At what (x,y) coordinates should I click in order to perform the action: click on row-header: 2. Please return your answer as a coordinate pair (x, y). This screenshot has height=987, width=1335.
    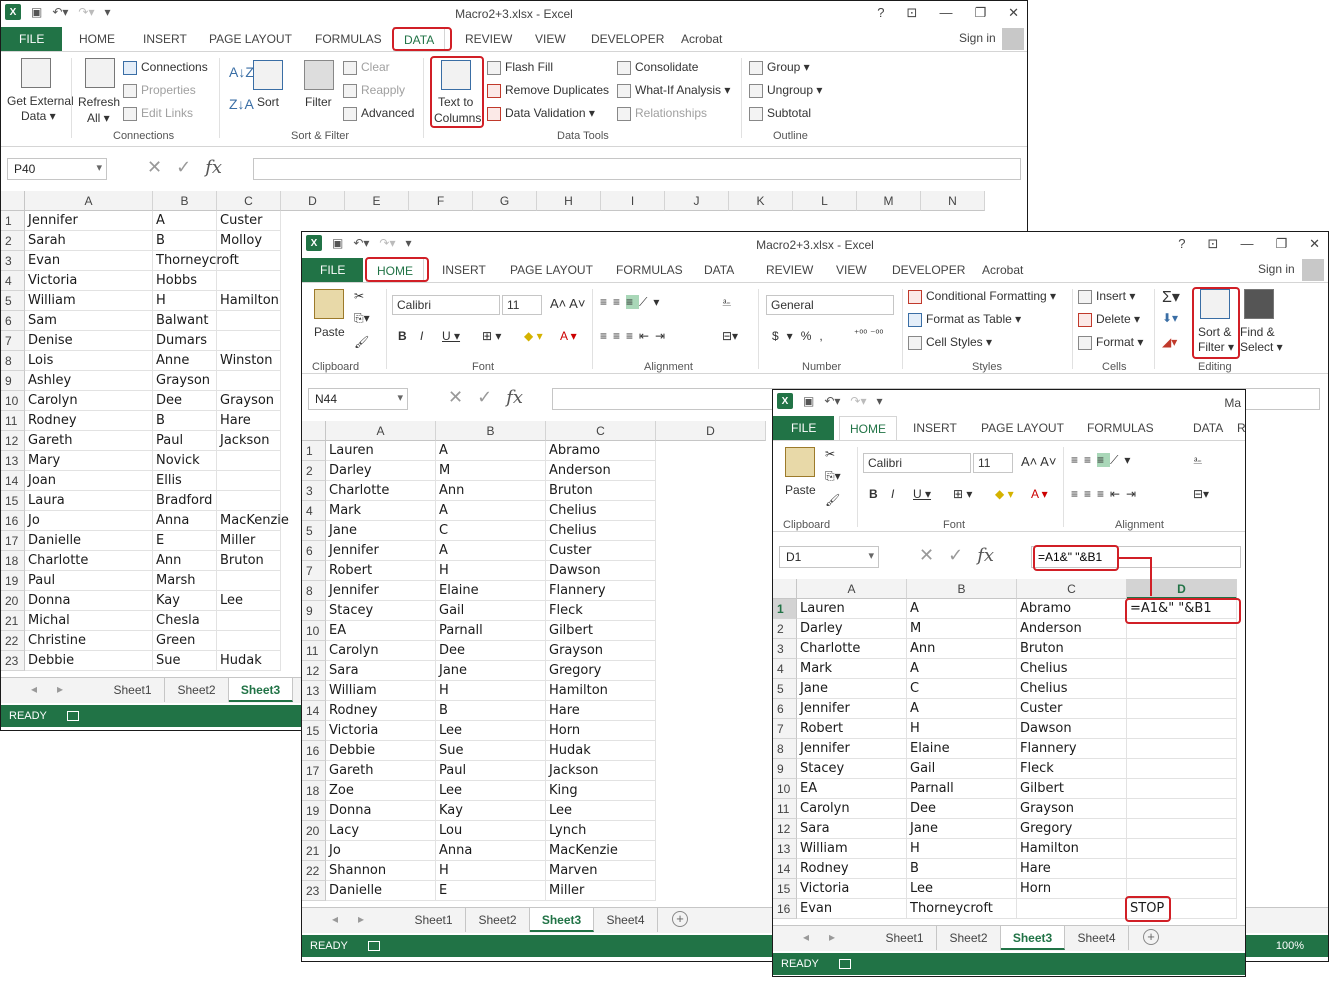
    Looking at the image, I should click on (785, 629).